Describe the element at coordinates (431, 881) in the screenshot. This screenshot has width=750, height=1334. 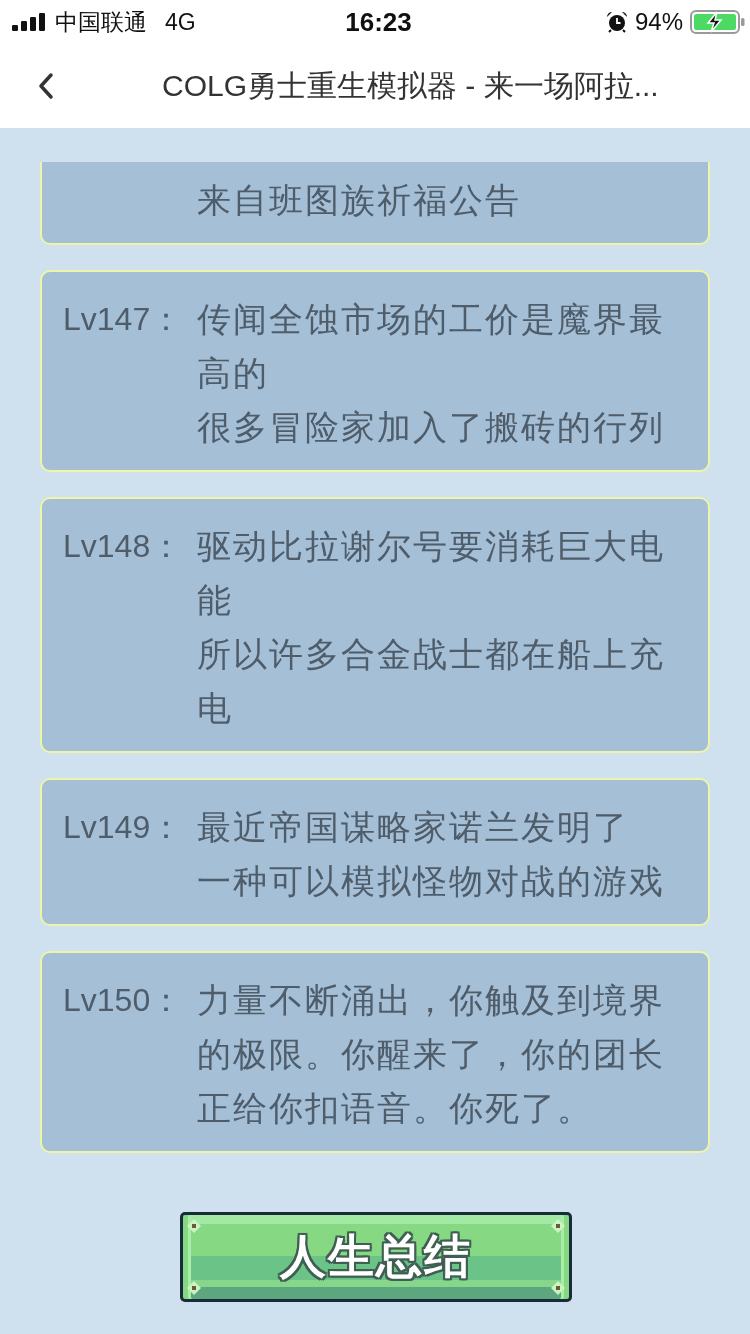
I see `event-text: 一种可以模拟怪物对战的游戏` at that location.